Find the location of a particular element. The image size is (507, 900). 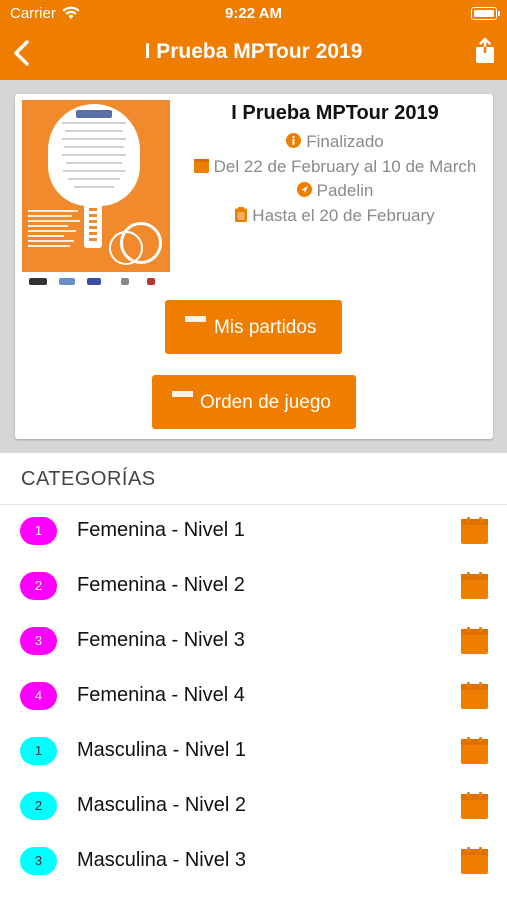

category-row: 2 Masculina - Nivel 2 is located at coordinates (253, 807).